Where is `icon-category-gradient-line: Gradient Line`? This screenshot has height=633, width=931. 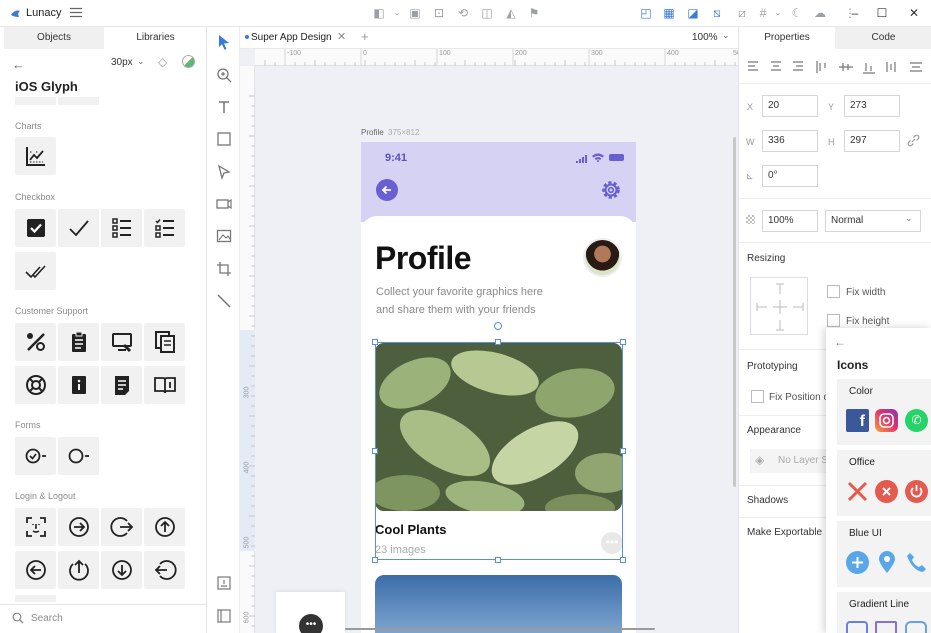 icon-category-gradient-line: Gradient Line is located at coordinates (884, 612).